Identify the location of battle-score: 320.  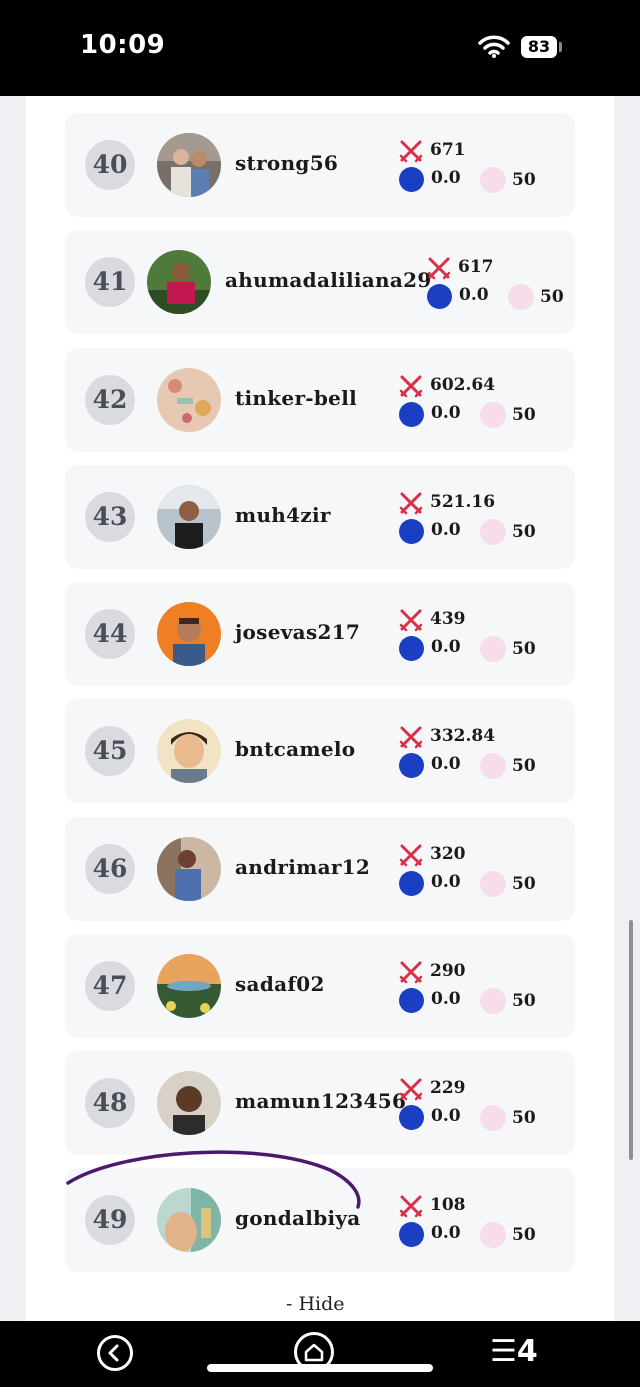
(448, 854).